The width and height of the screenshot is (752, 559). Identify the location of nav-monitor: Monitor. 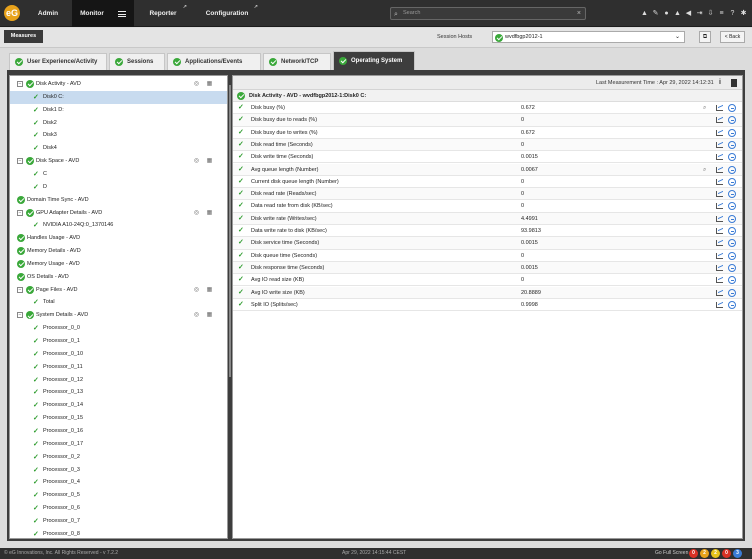
(103, 13).